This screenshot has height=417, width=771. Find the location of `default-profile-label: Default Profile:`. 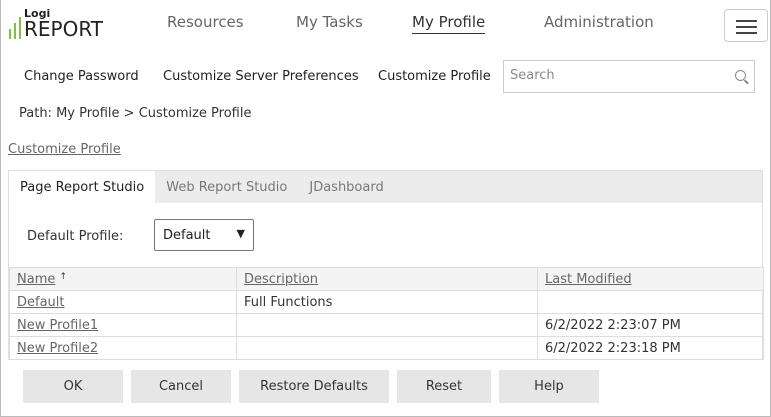

default-profile-label: Default Profile: is located at coordinates (75, 236).